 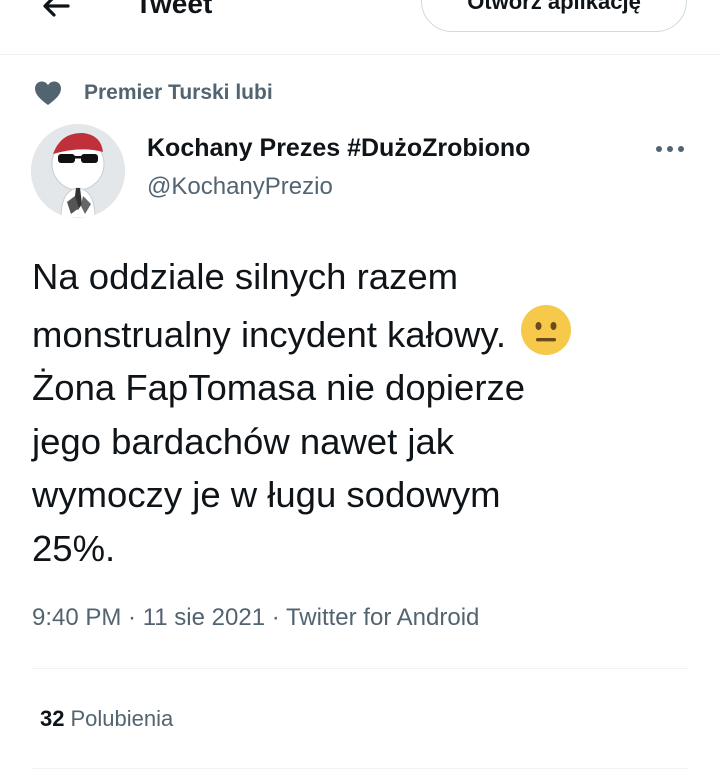 I want to click on tweet-date: 11 sie 2021, so click(x=204, y=617).